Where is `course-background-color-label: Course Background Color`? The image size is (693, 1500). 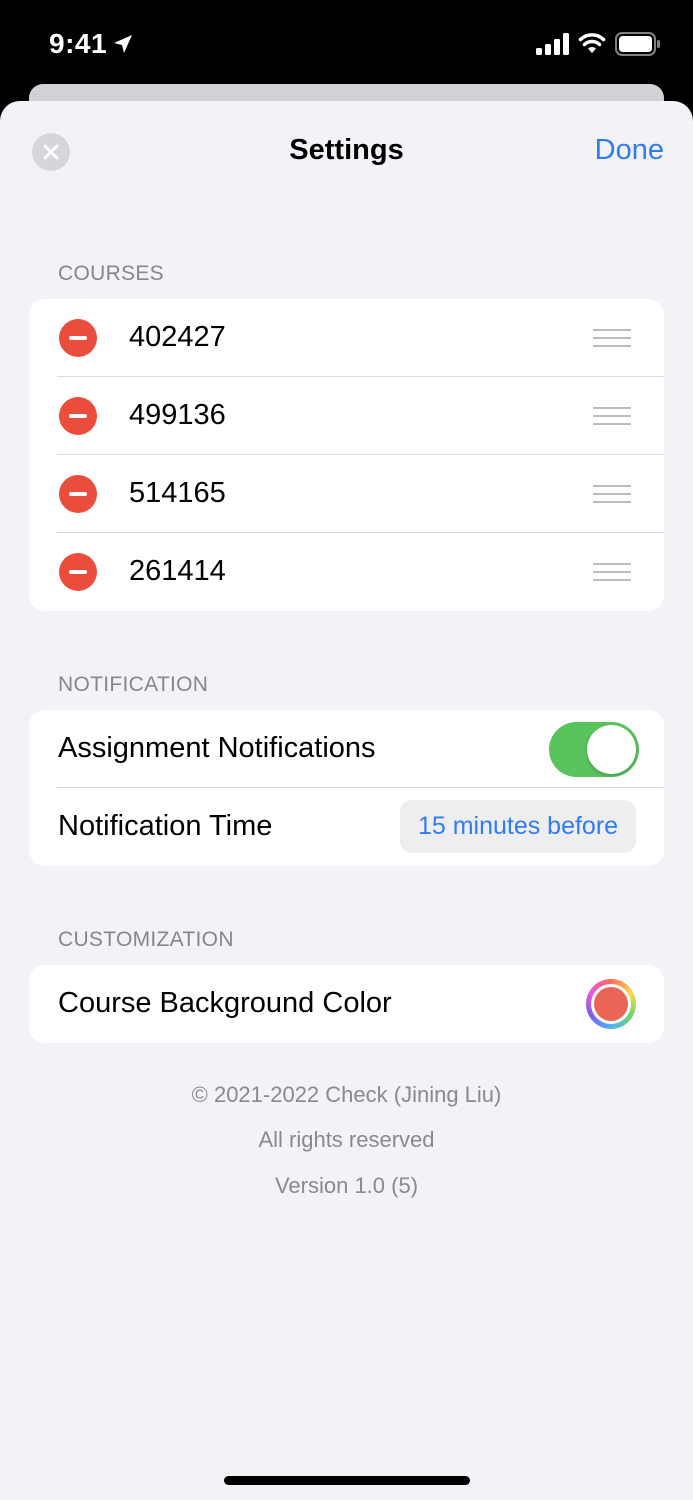 course-background-color-label: Course Background Color is located at coordinates (225, 1003).